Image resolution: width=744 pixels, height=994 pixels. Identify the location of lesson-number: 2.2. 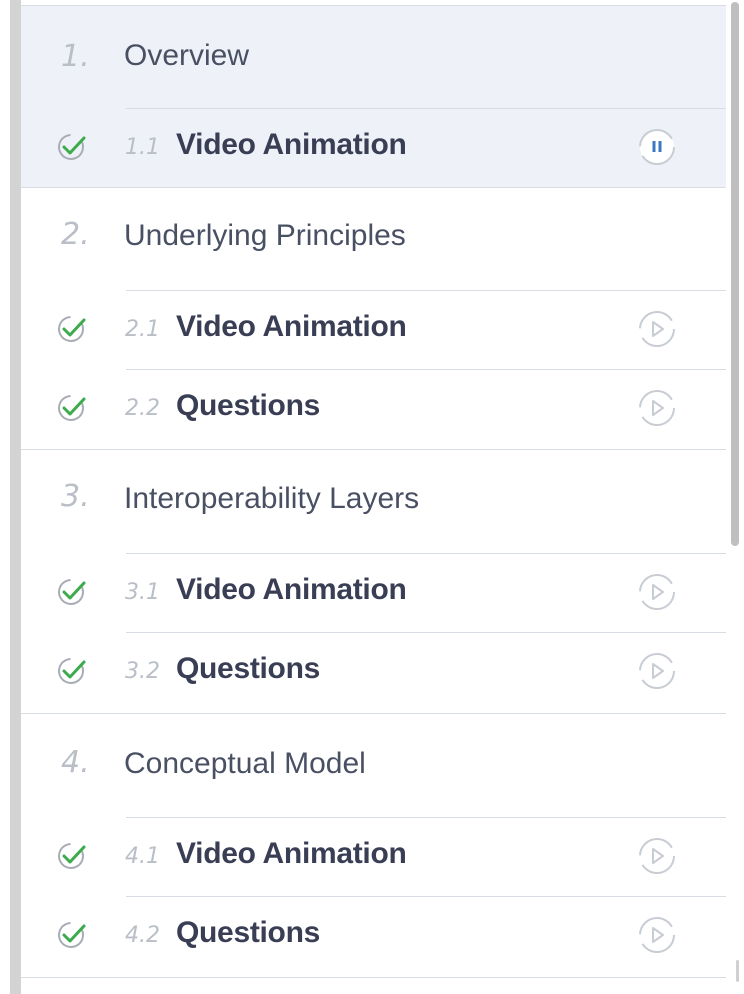
(142, 408).